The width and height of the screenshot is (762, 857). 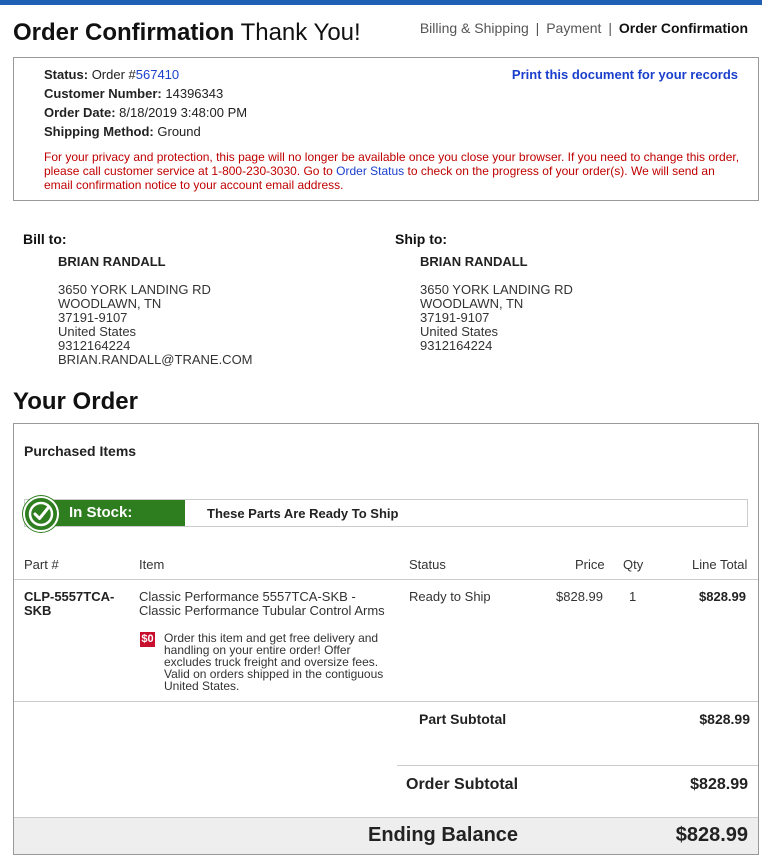 I want to click on bill-to-phone: 9312164224, so click(x=94, y=345).